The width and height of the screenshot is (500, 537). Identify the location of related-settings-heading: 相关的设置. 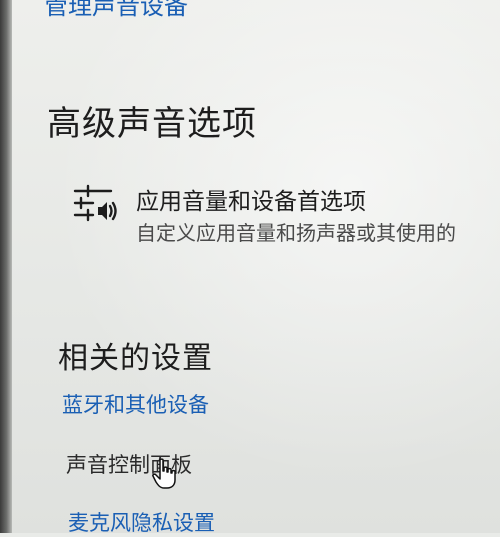
(135, 358).